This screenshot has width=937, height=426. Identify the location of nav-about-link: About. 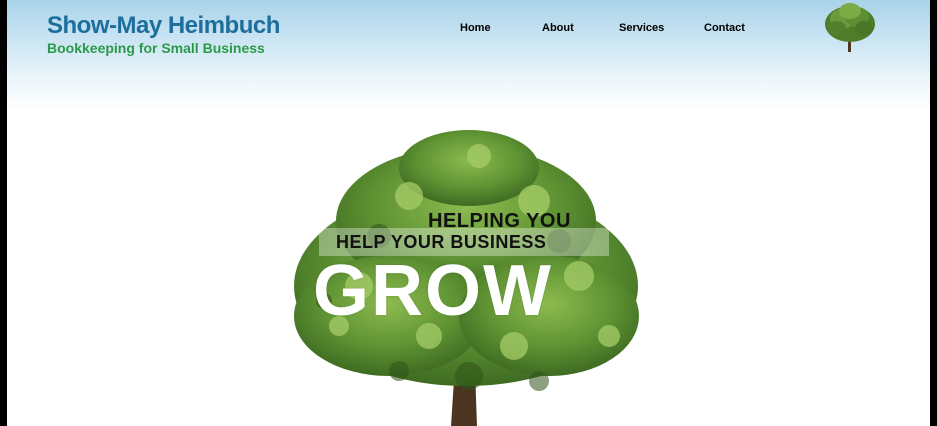
(558, 28).